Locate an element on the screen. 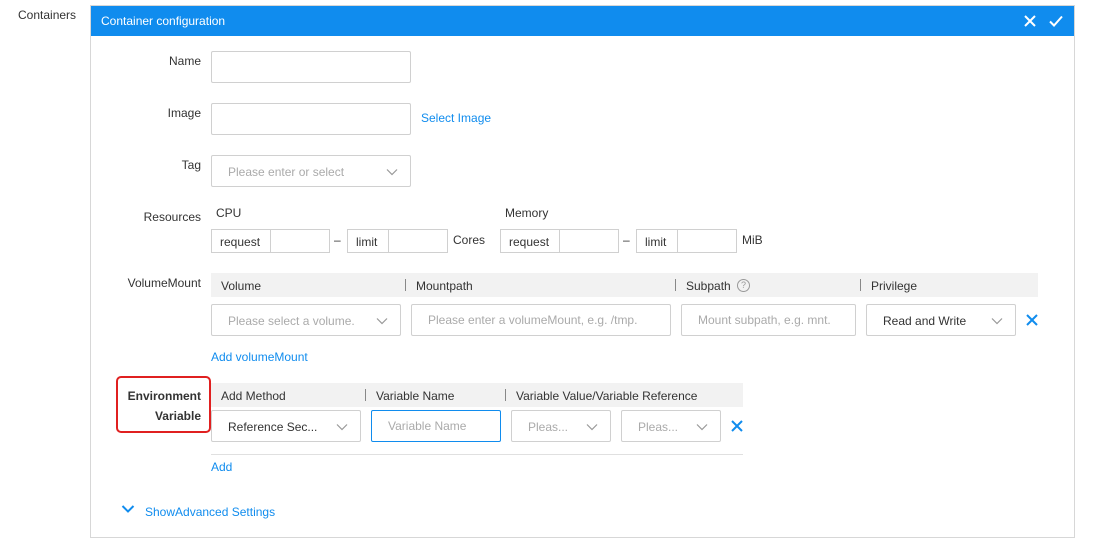 The image size is (1099, 548). cpu-limit-group: limit is located at coordinates (397, 241).